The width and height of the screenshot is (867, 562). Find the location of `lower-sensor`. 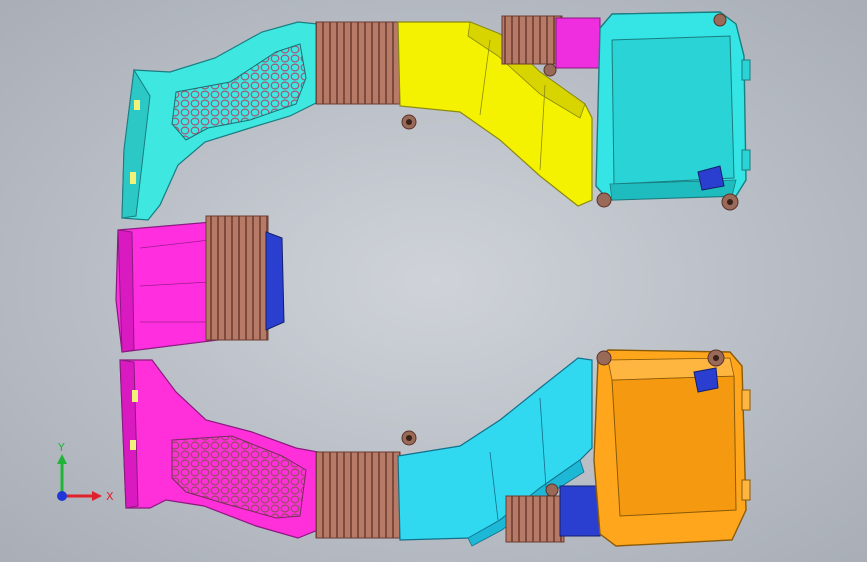

lower-sensor is located at coordinates (706, 380).